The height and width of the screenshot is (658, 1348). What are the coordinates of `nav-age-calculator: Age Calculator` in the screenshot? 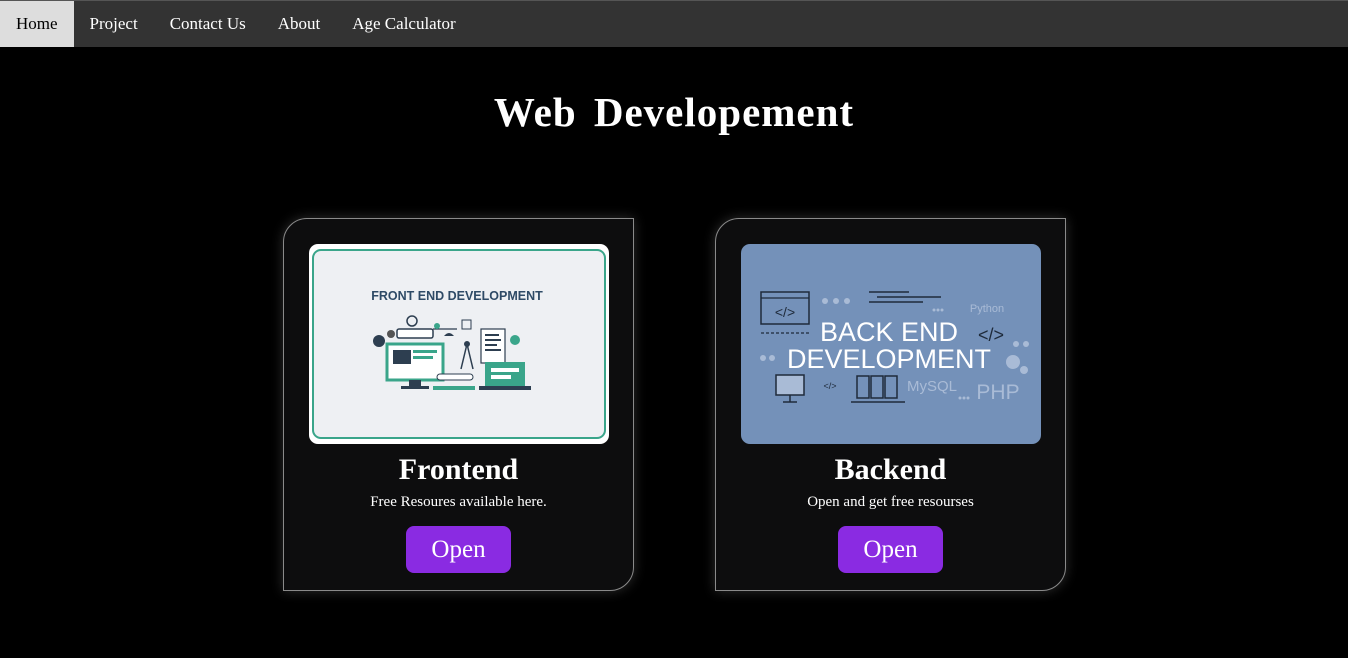 It's located at (403, 24).